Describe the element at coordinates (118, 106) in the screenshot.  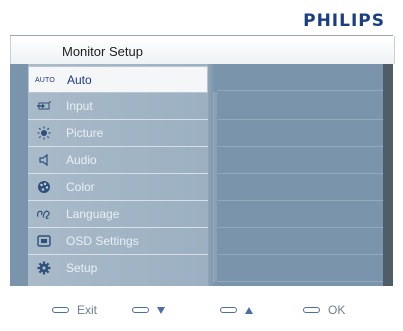
I see `menu-item-input: Input` at that location.